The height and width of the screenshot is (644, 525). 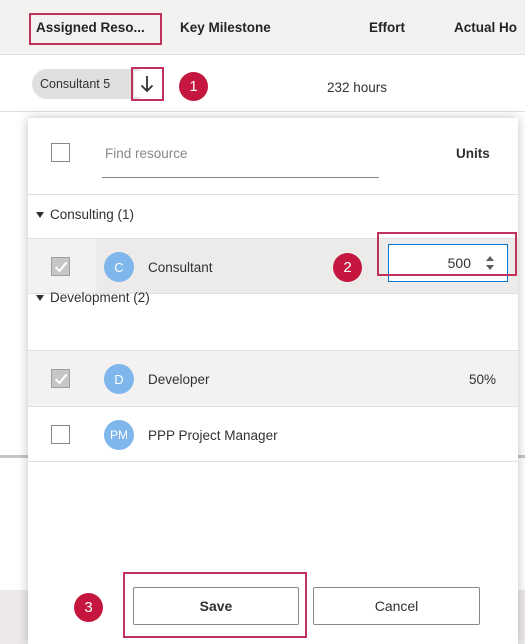 What do you see at coordinates (240, 177) in the screenshot?
I see `find-resource-underline` at bounding box center [240, 177].